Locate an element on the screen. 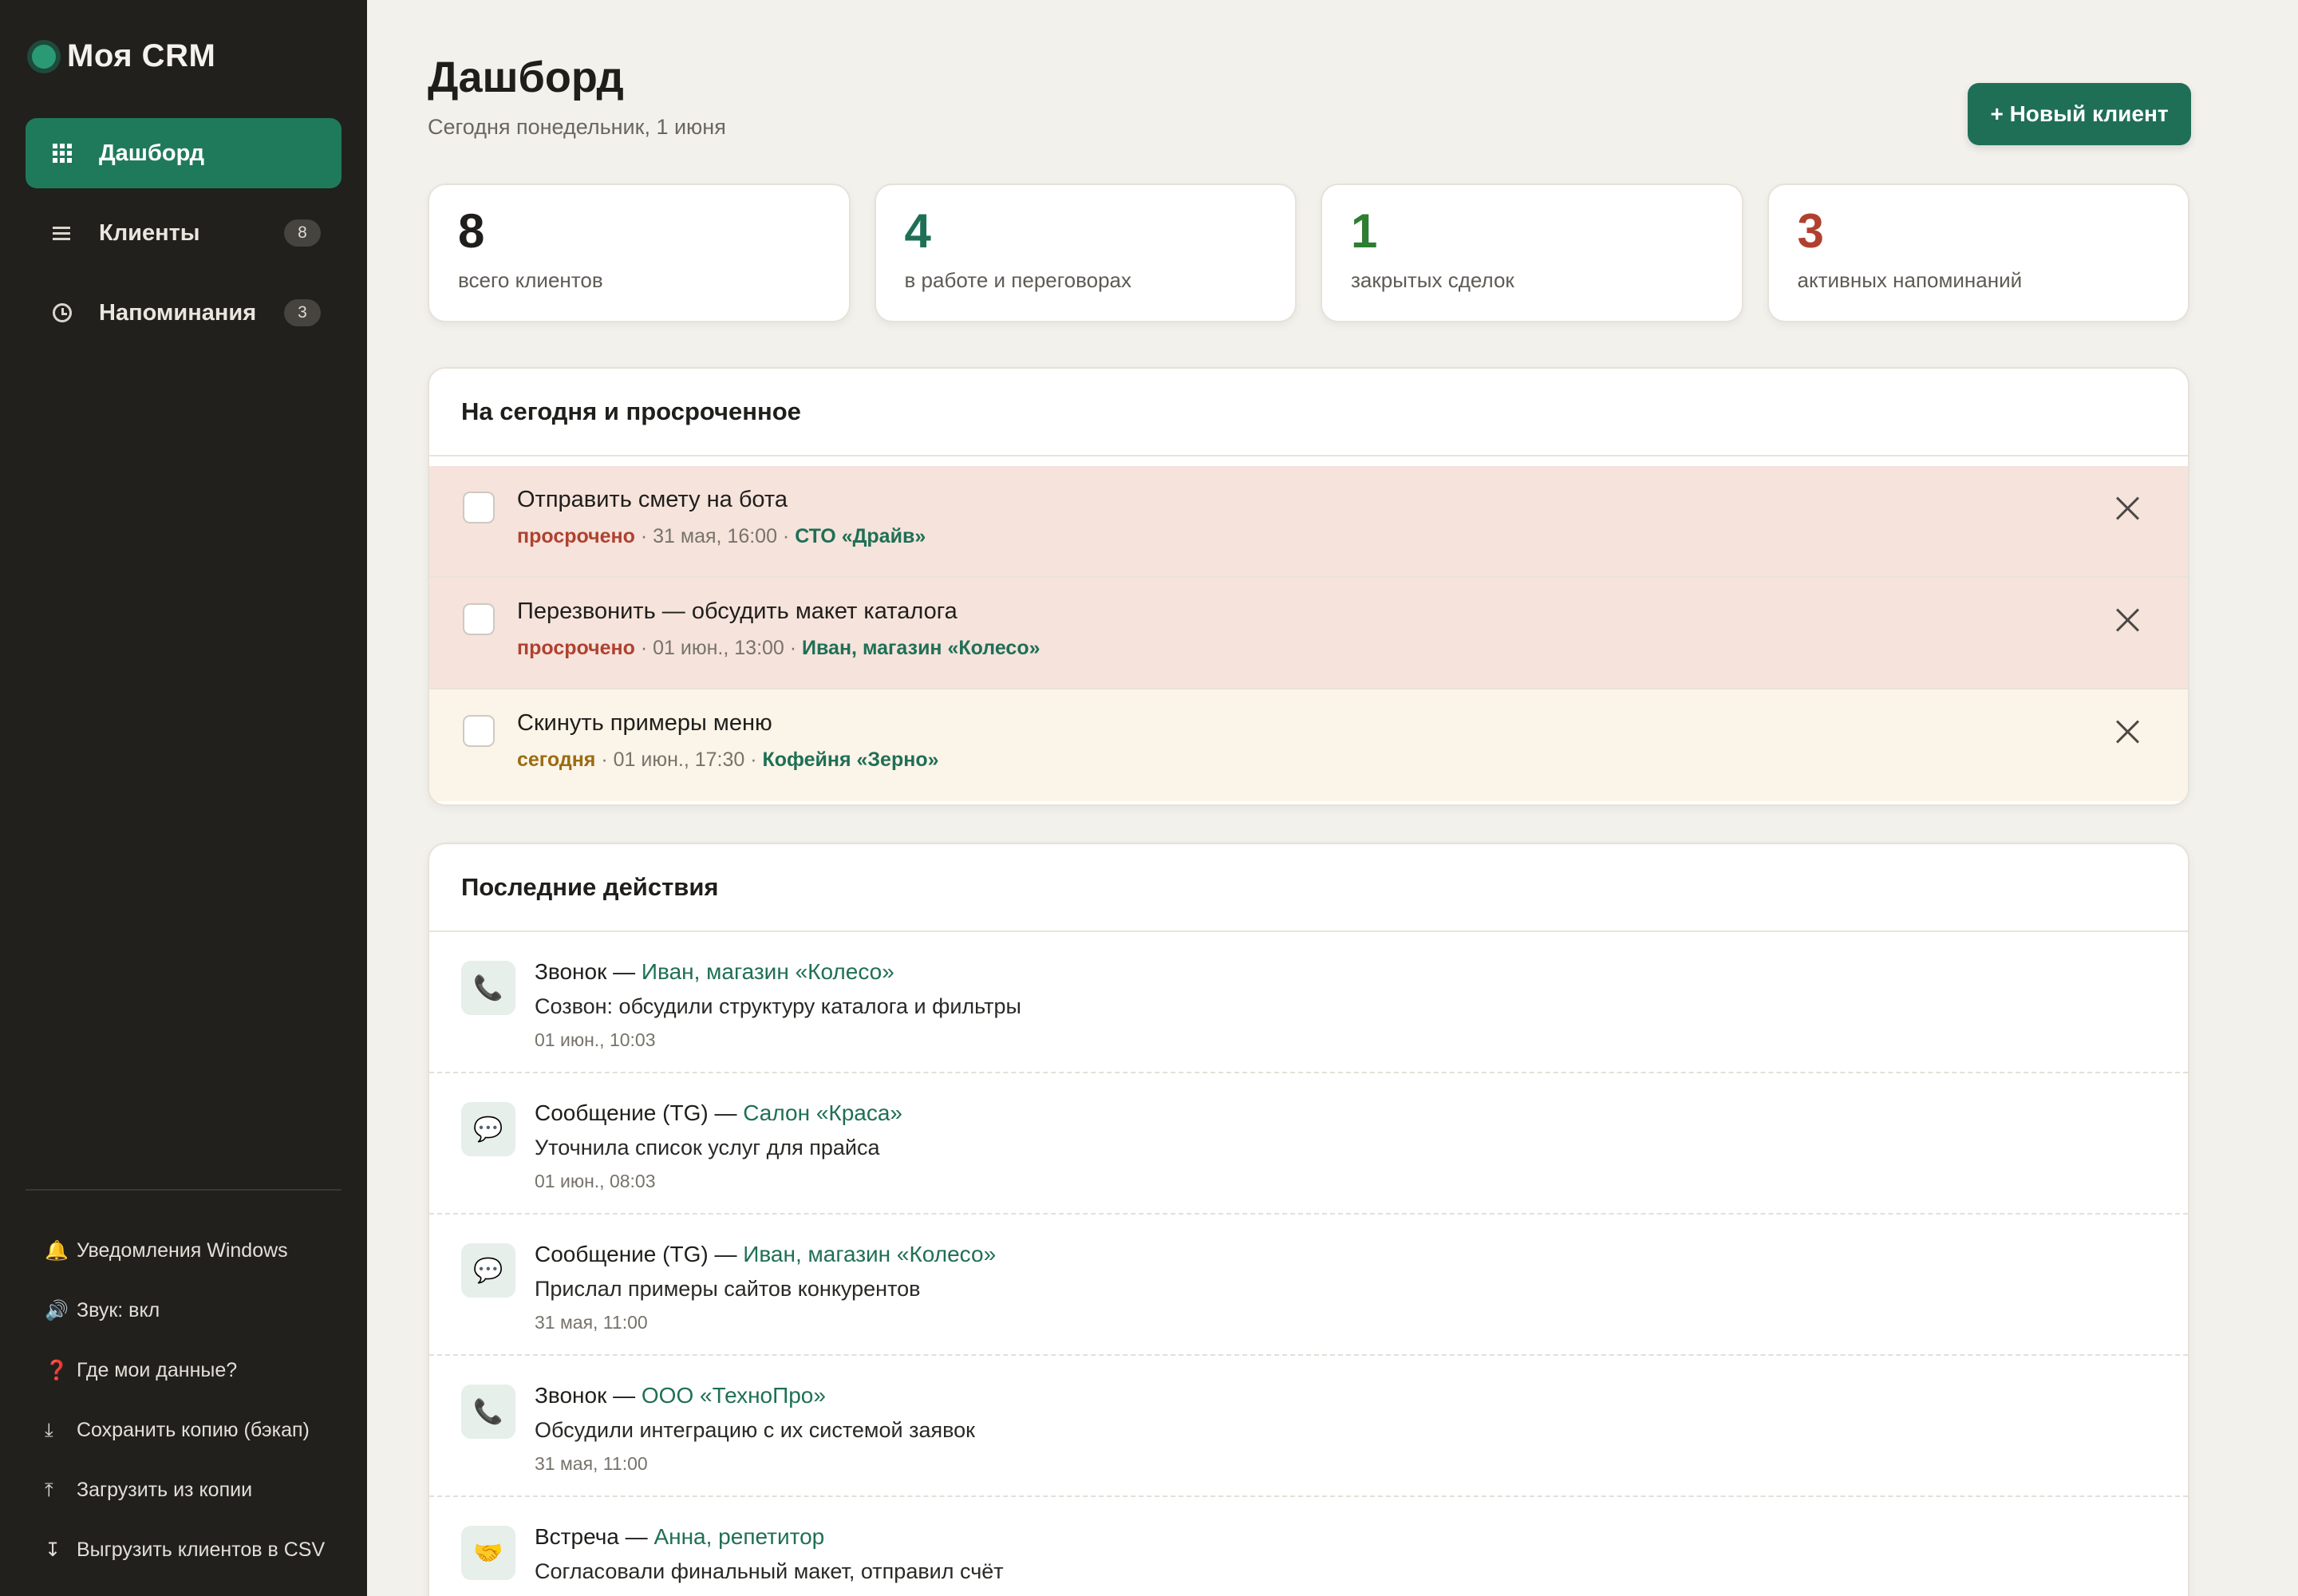  count-badge: 3 is located at coordinates (302, 312).